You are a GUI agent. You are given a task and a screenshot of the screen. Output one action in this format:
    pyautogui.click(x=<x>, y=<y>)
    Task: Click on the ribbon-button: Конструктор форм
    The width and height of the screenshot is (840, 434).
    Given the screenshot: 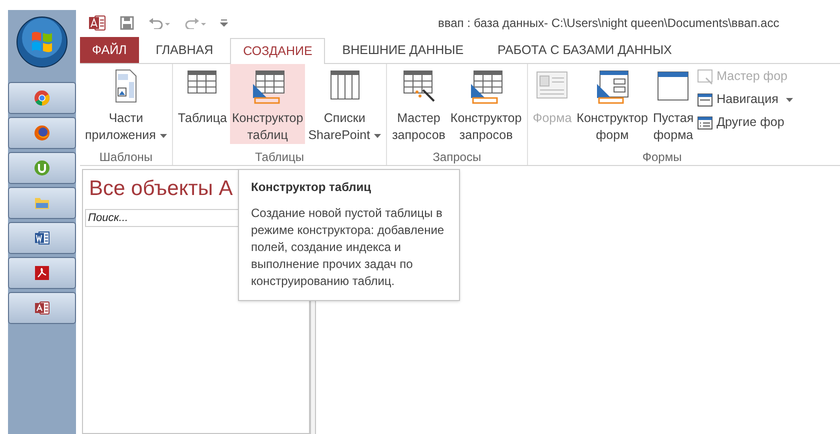 What is the action you would take?
    pyautogui.click(x=612, y=104)
    